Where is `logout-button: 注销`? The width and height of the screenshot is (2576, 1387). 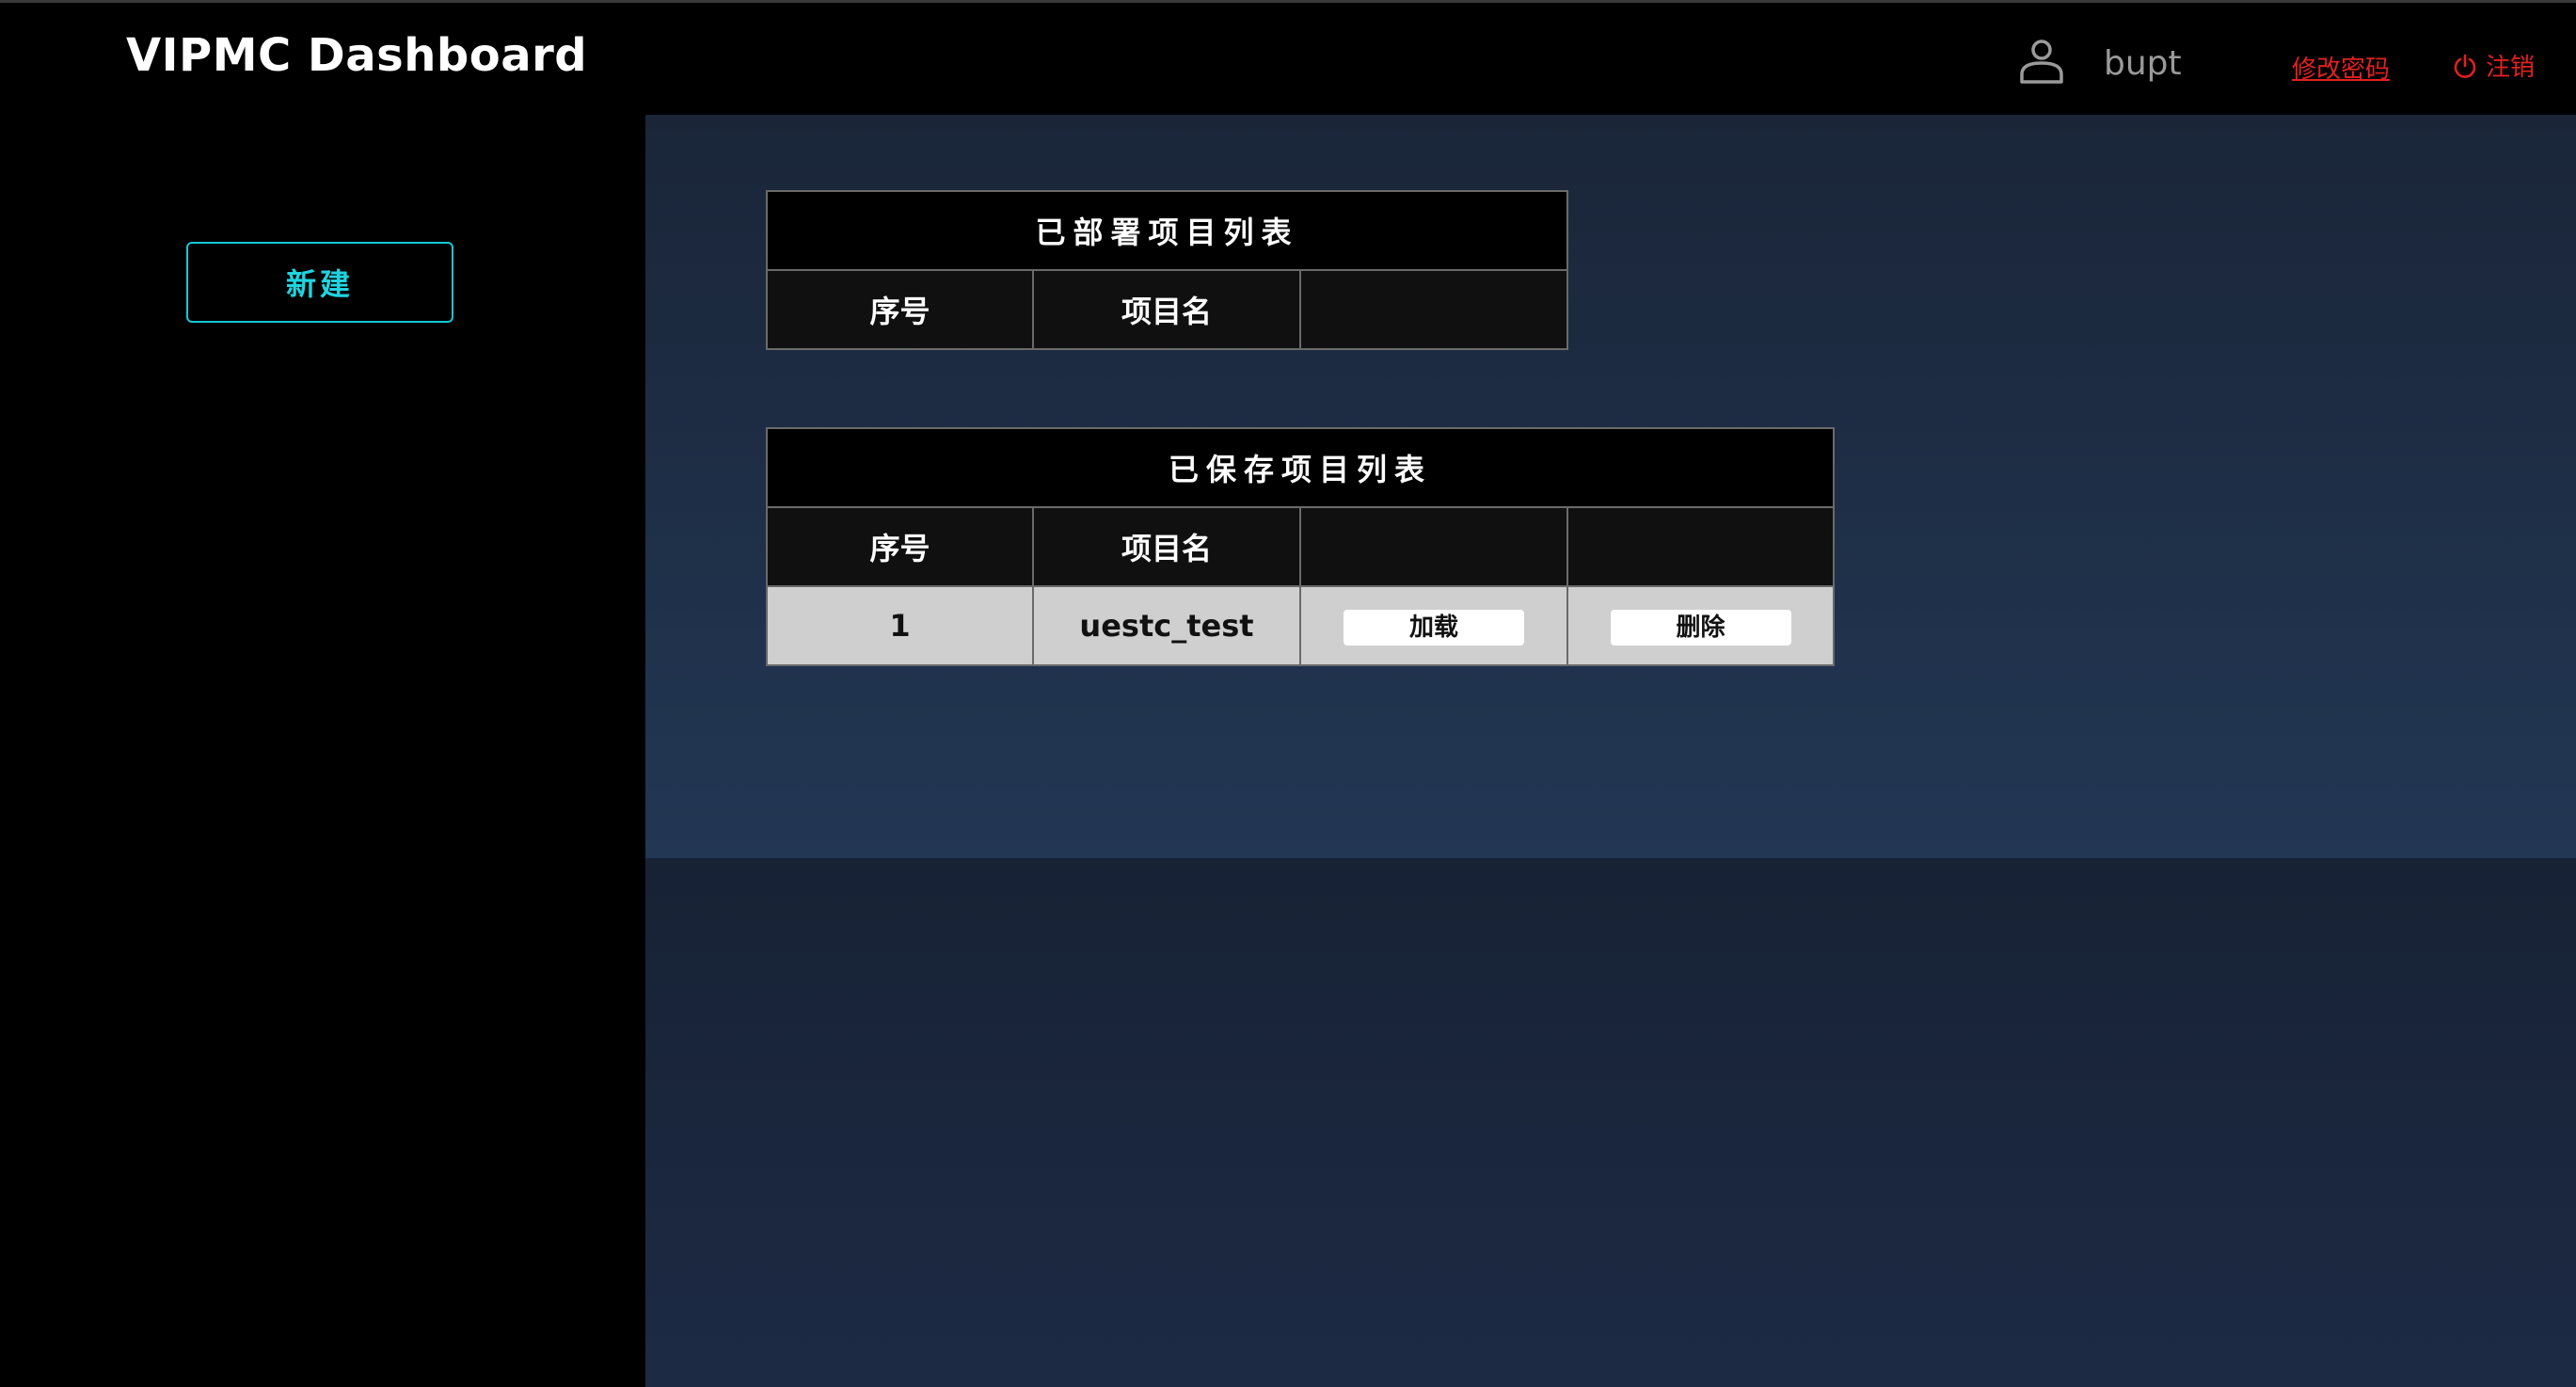 logout-button: 注销 is located at coordinates (2493, 65).